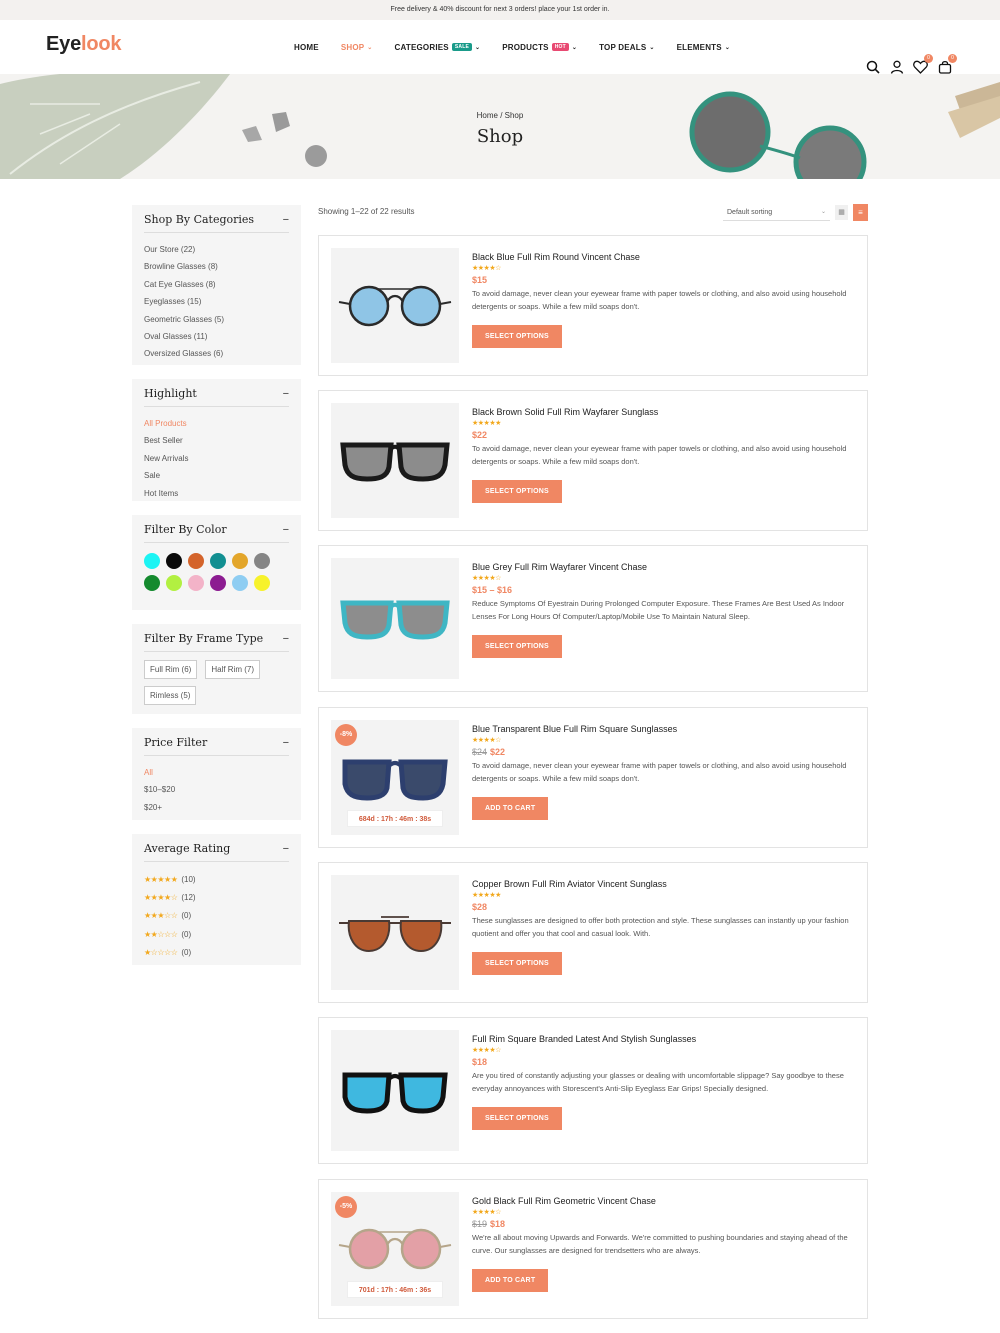 This screenshot has width=1000, height=1333. What do you see at coordinates (216, 879) in the screenshot?
I see `rating-filter-row: ★★★★★ (10)` at bounding box center [216, 879].